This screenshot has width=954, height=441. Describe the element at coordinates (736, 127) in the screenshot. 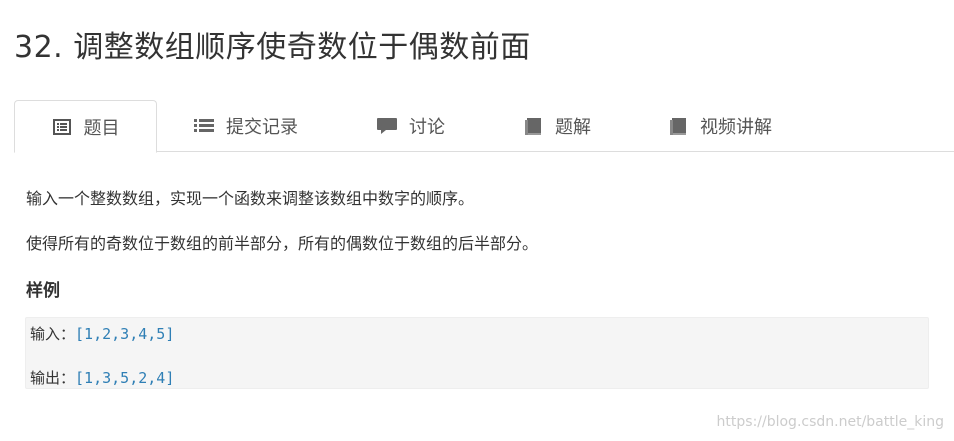

I see `tab-label: 视频讲解` at that location.